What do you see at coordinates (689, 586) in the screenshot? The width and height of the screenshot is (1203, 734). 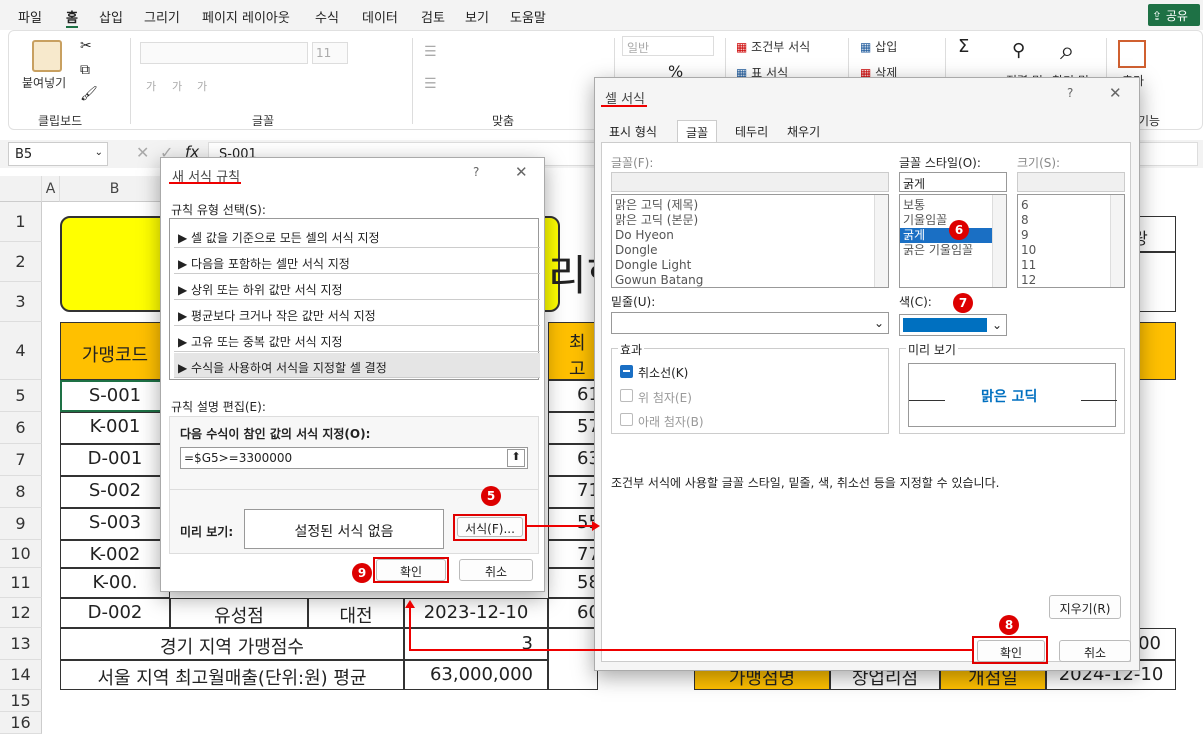 I see `connector-arrows` at bounding box center [689, 586].